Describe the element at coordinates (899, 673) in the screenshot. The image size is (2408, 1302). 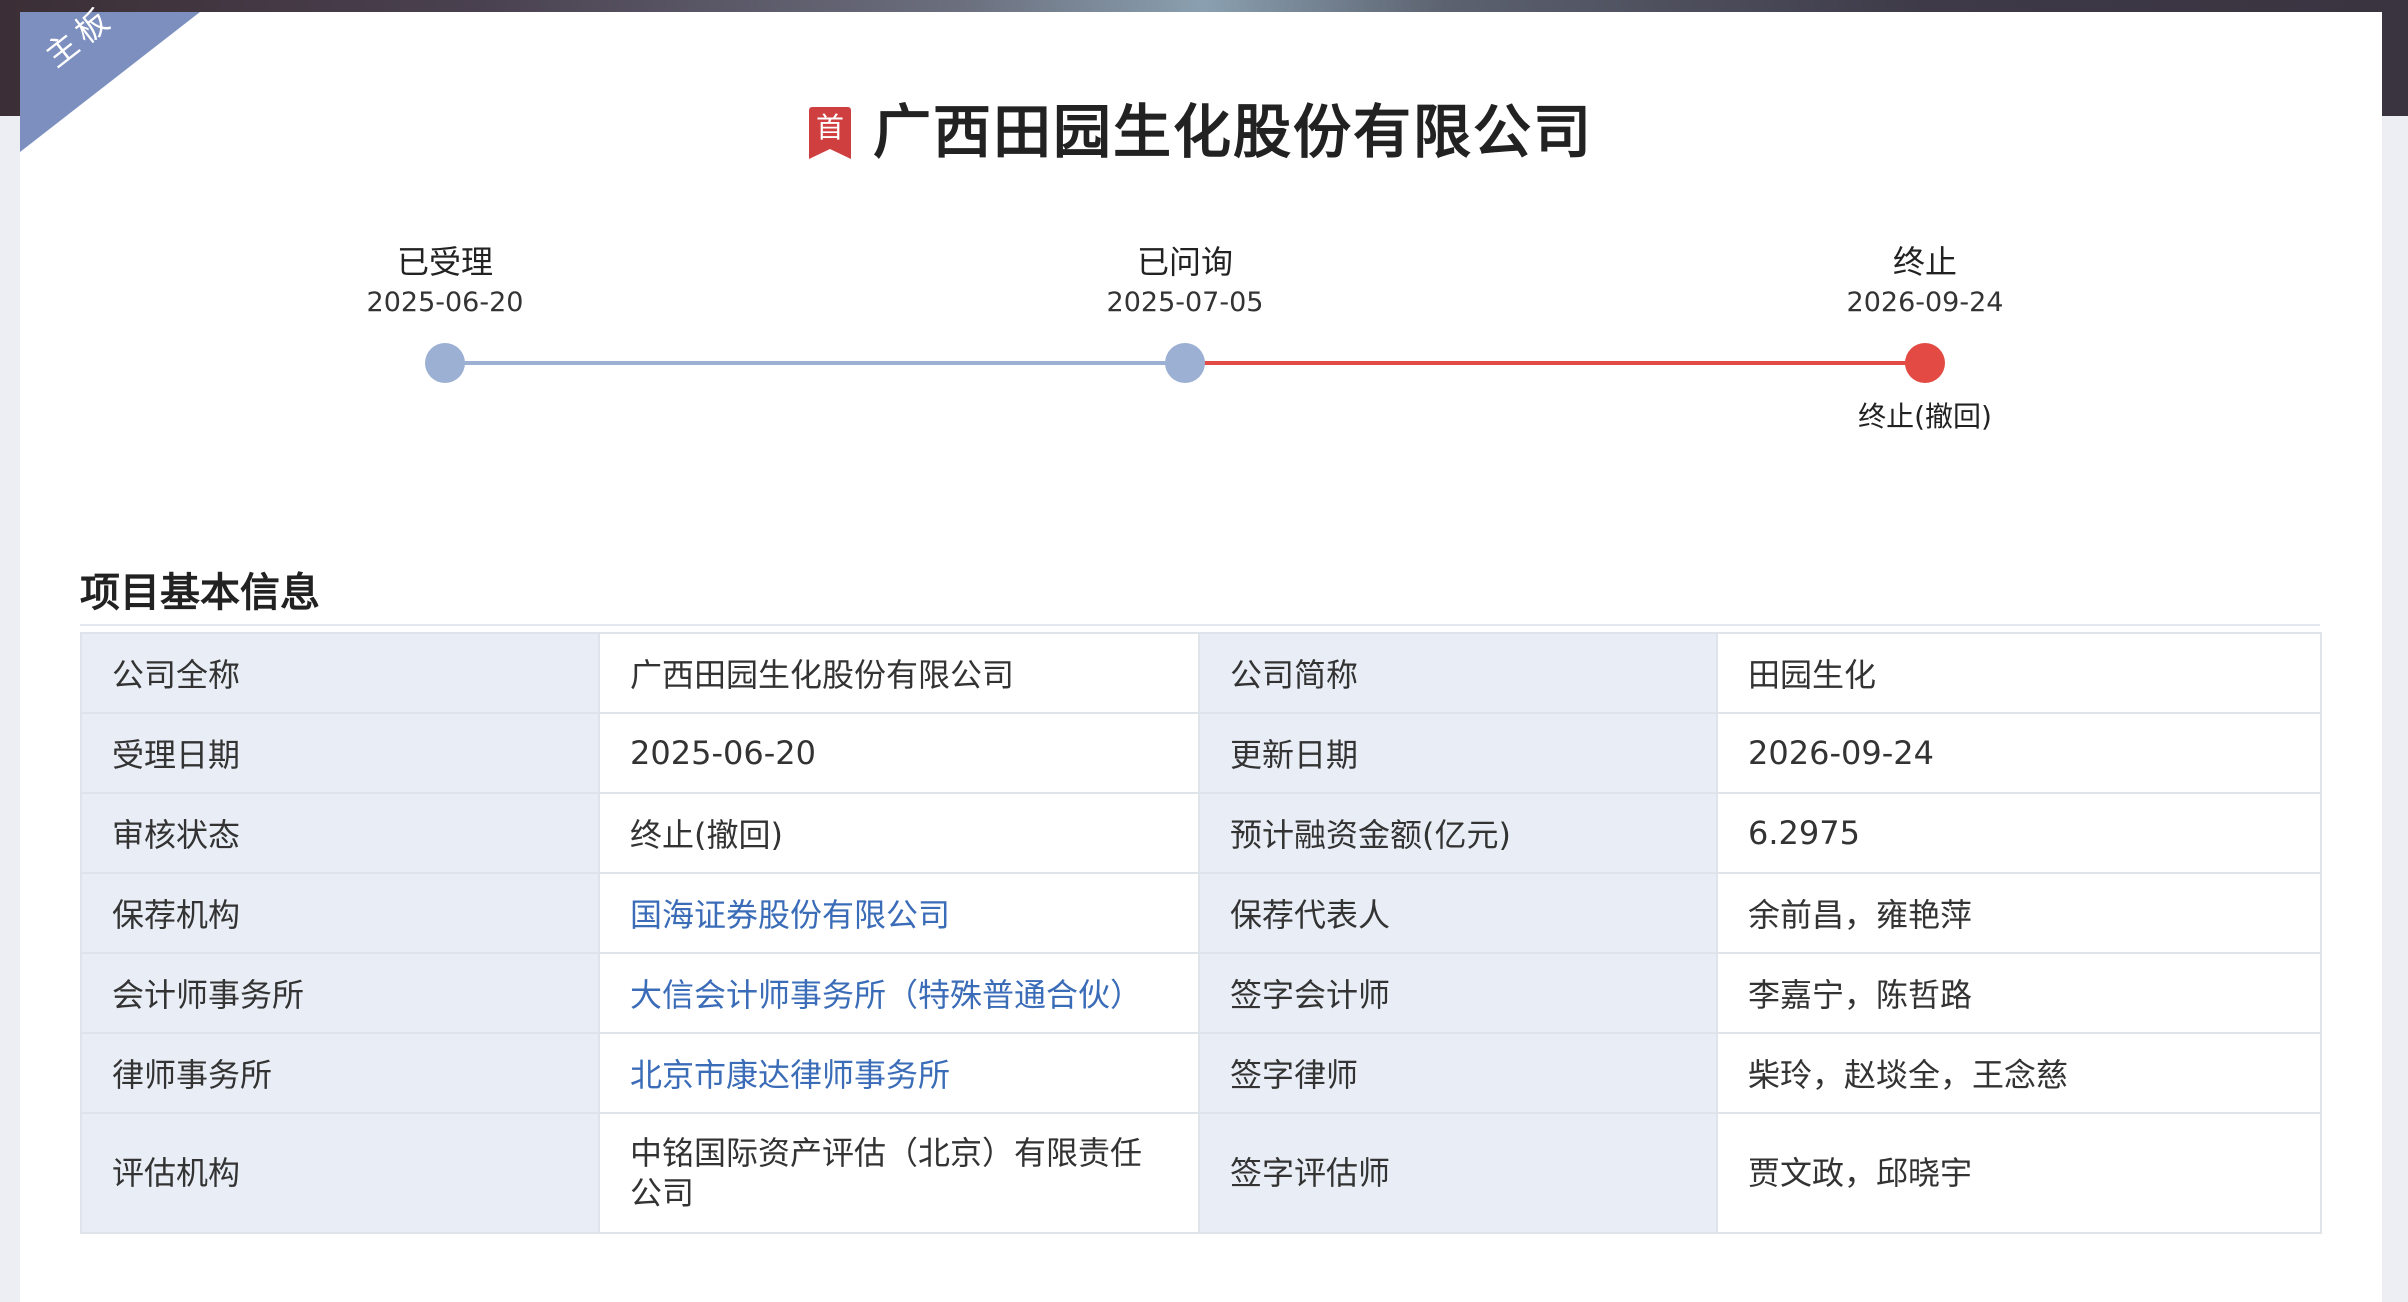
I see `field-value-full-name: 广西田园生化股份有限公司` at that location.